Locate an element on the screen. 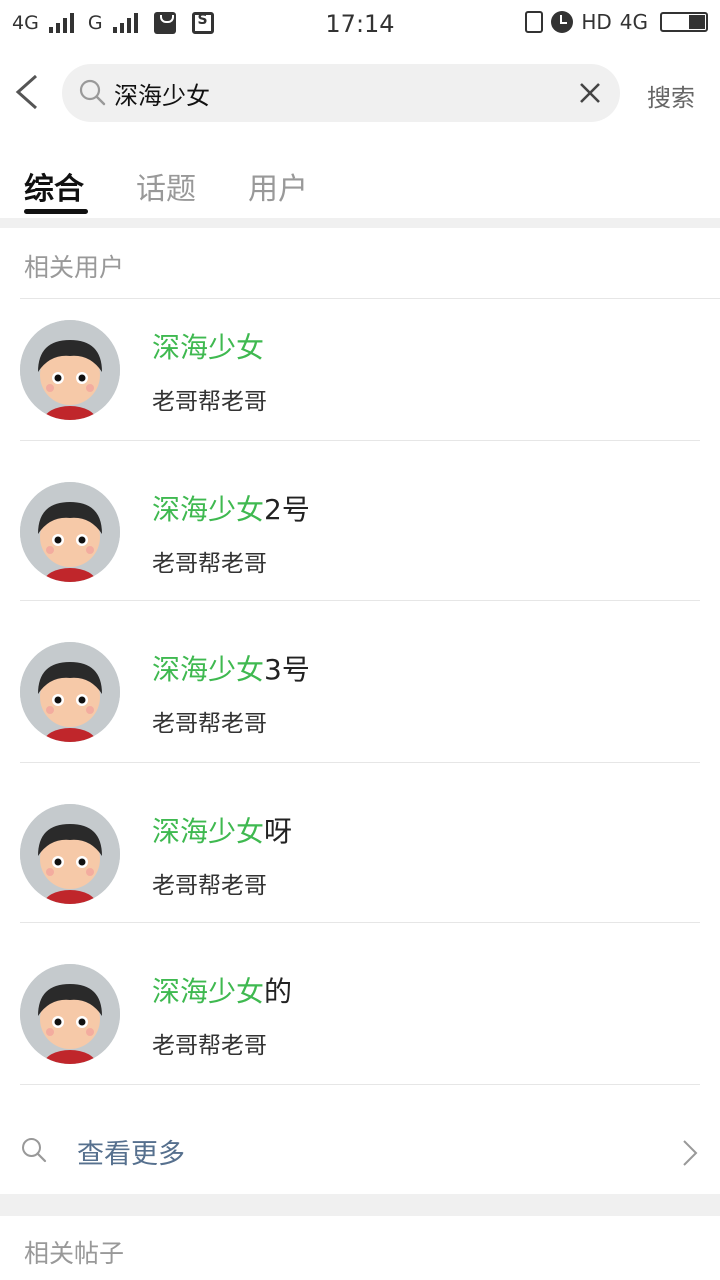  vibrate-icon is located at coordinates (534, 22).